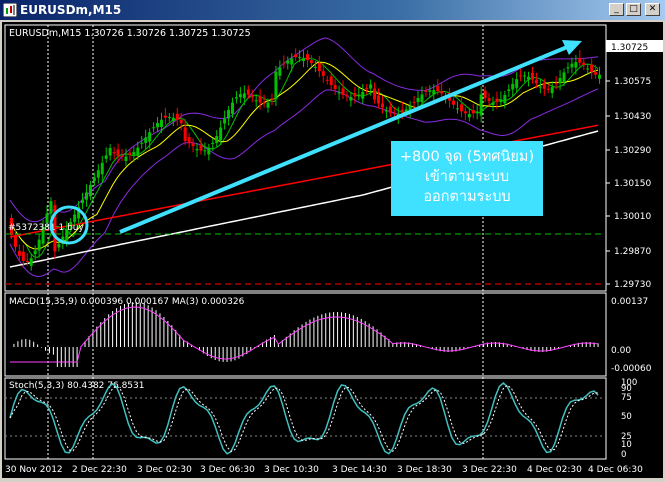  Describe the element at coordinates (554, 470) in the screenshot. I see `time-axis-label: 4 Dec 02:30` at that location.